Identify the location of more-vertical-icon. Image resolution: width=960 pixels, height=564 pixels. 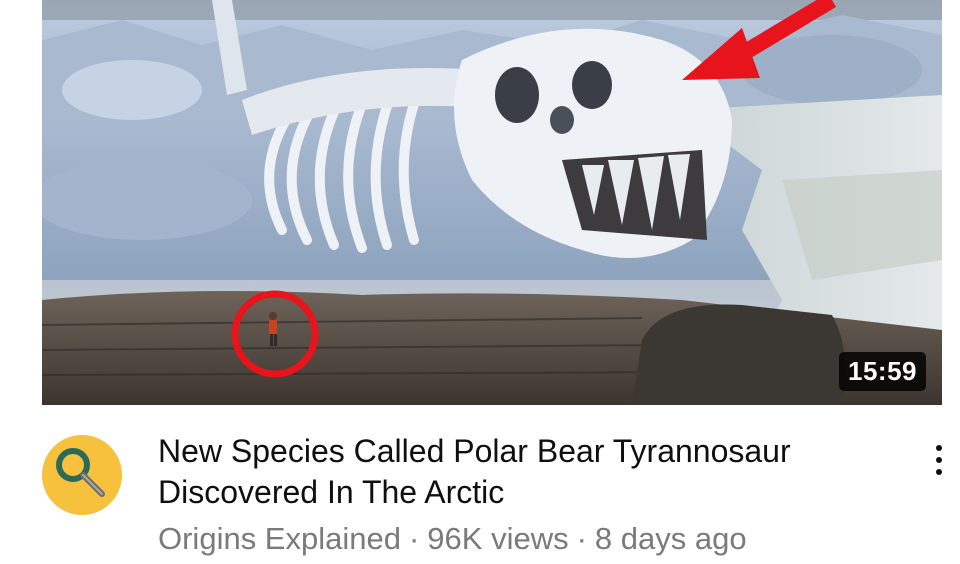
(939, 460).